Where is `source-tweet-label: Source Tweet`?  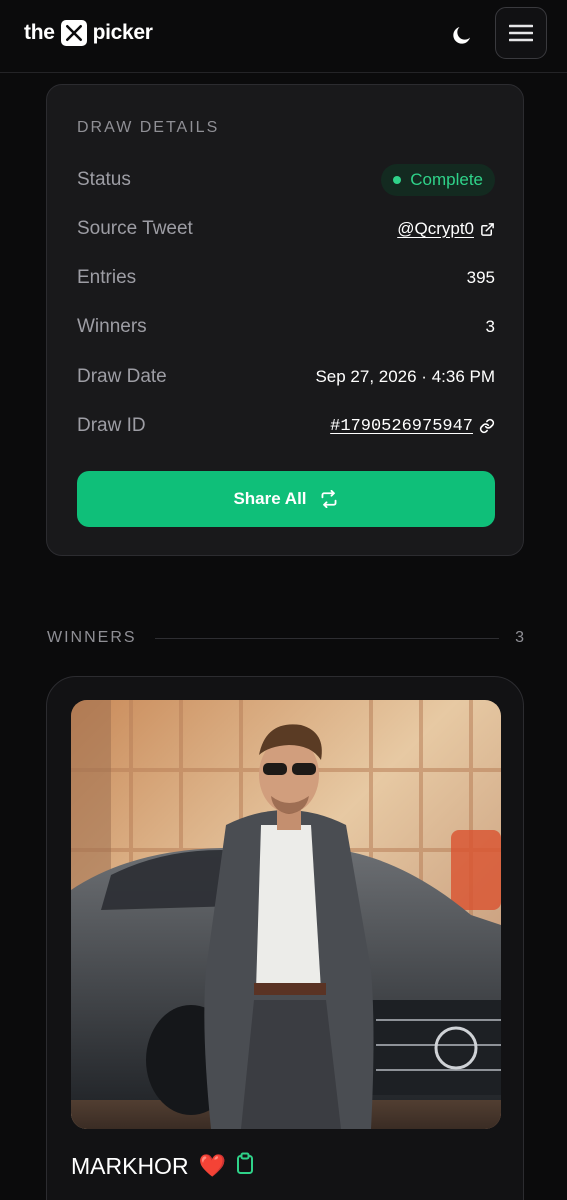
source-tweet-label: Source Tweet is located at coordinates (135, 228).